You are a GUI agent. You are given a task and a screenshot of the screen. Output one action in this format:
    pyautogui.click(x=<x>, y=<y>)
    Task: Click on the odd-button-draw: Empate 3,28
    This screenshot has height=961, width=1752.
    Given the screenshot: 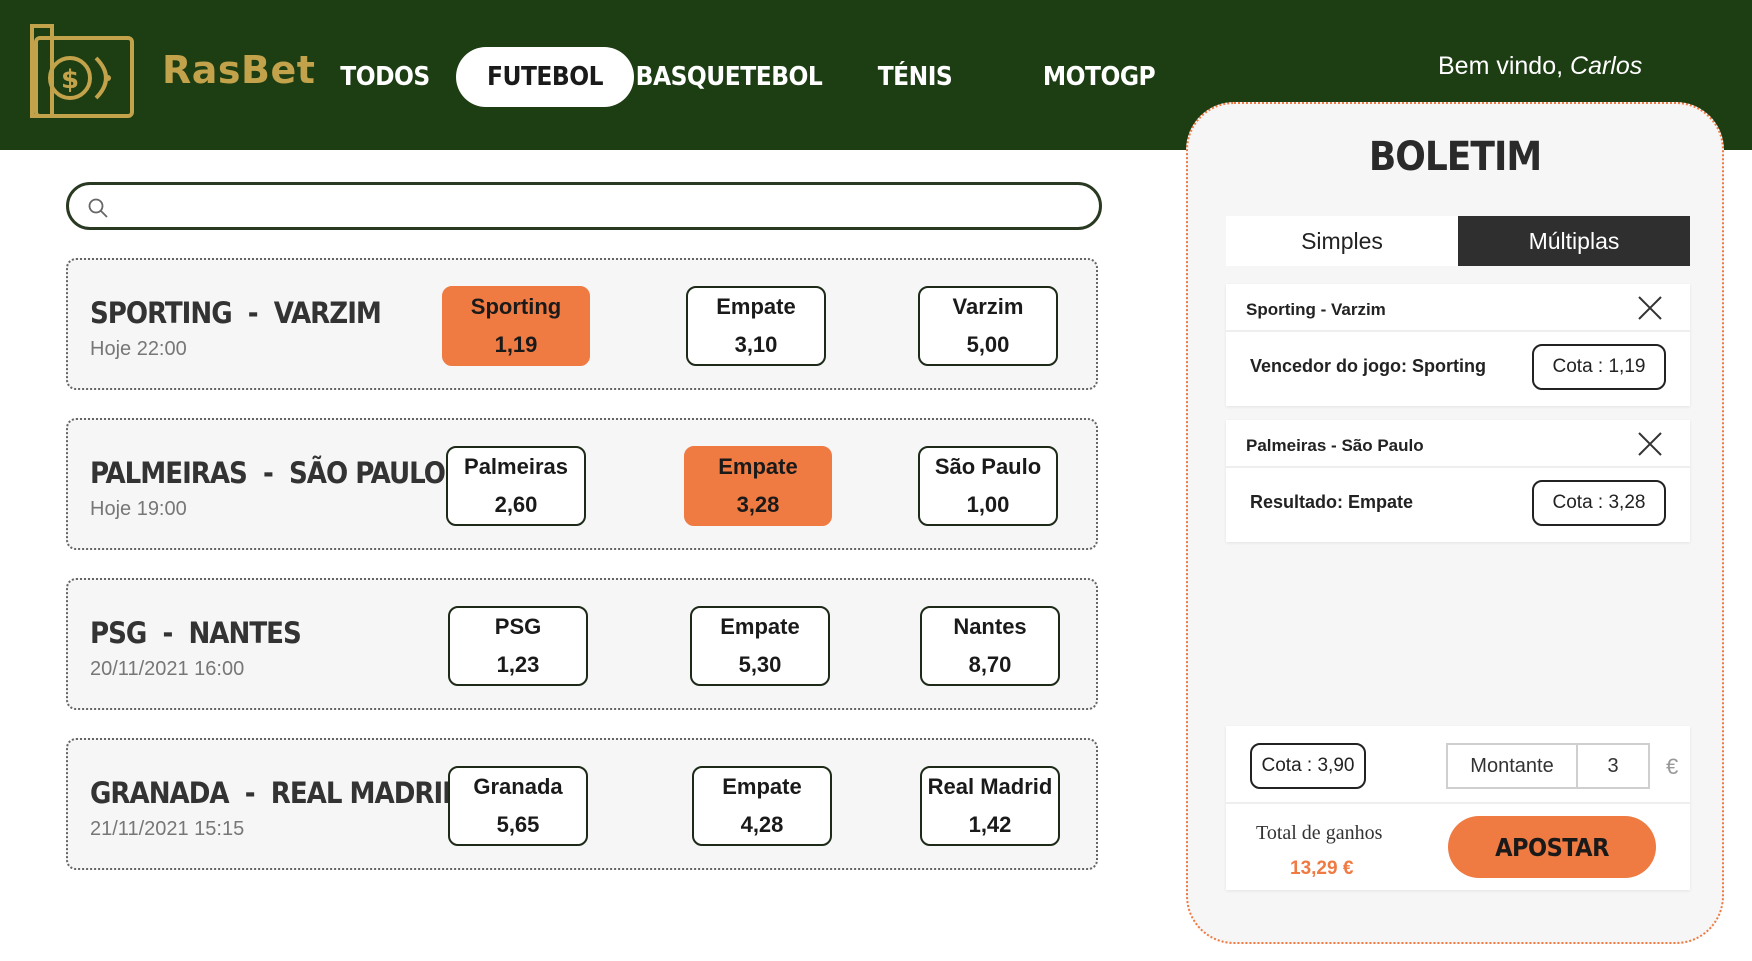 What is the action you would take?
    pyautogui.click(x=758, y=486)
    